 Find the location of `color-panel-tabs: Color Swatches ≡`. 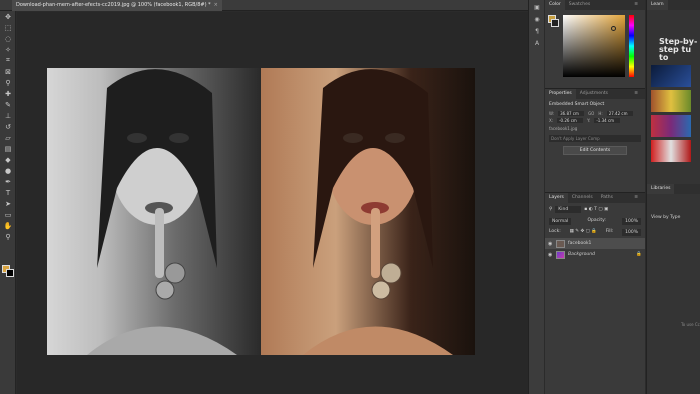

color-panel-tabs: Color Swatches ≡ is located at coordinates (595, 5).